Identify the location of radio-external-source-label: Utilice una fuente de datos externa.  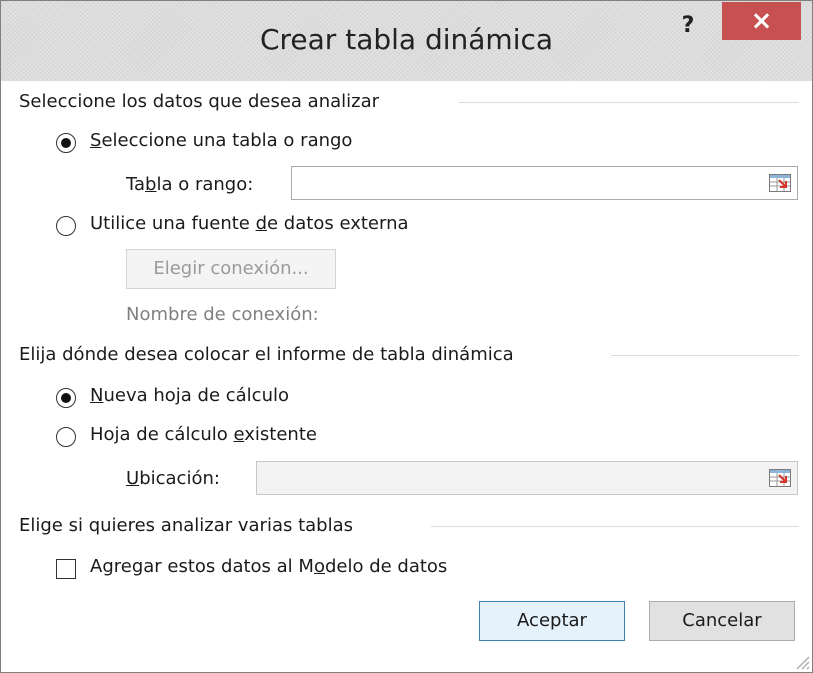
(249, 223).